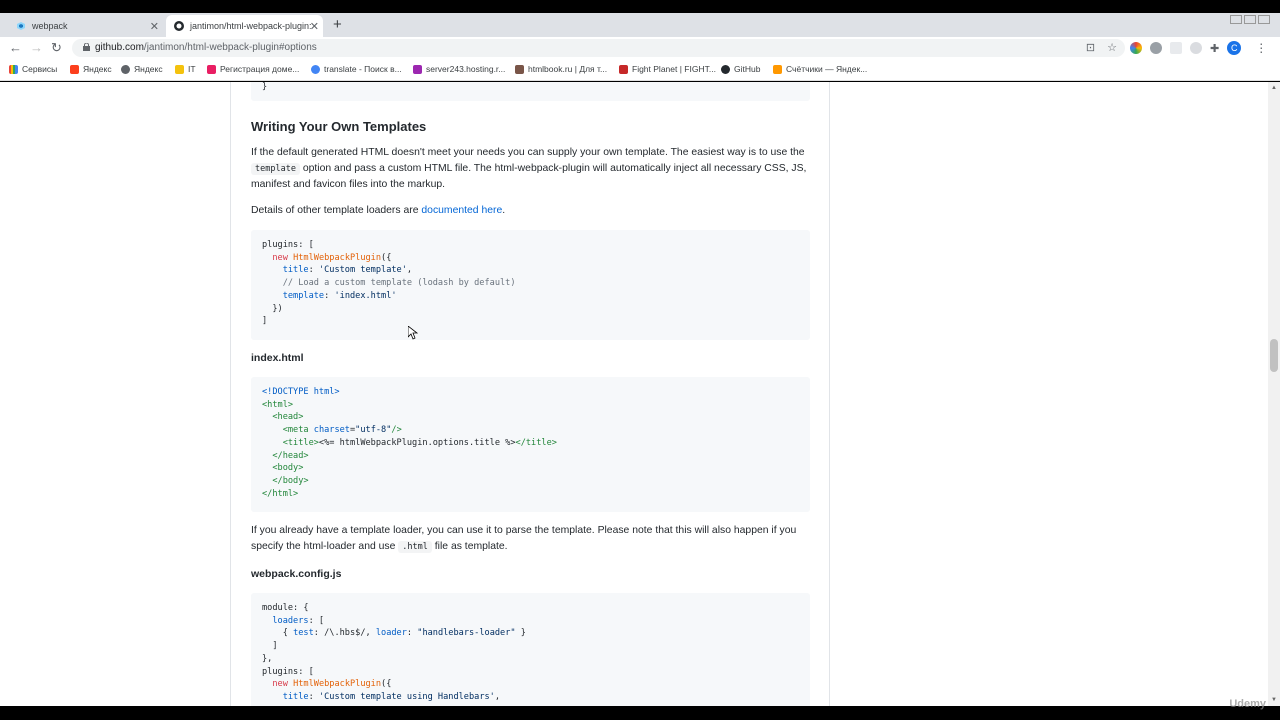 The height and width of the screenshot is (720, 1280). Describe the element at coordinates (1274, 394) in the screenshot. I see `vertical-scrollbar: ▲ ▼` at that location.